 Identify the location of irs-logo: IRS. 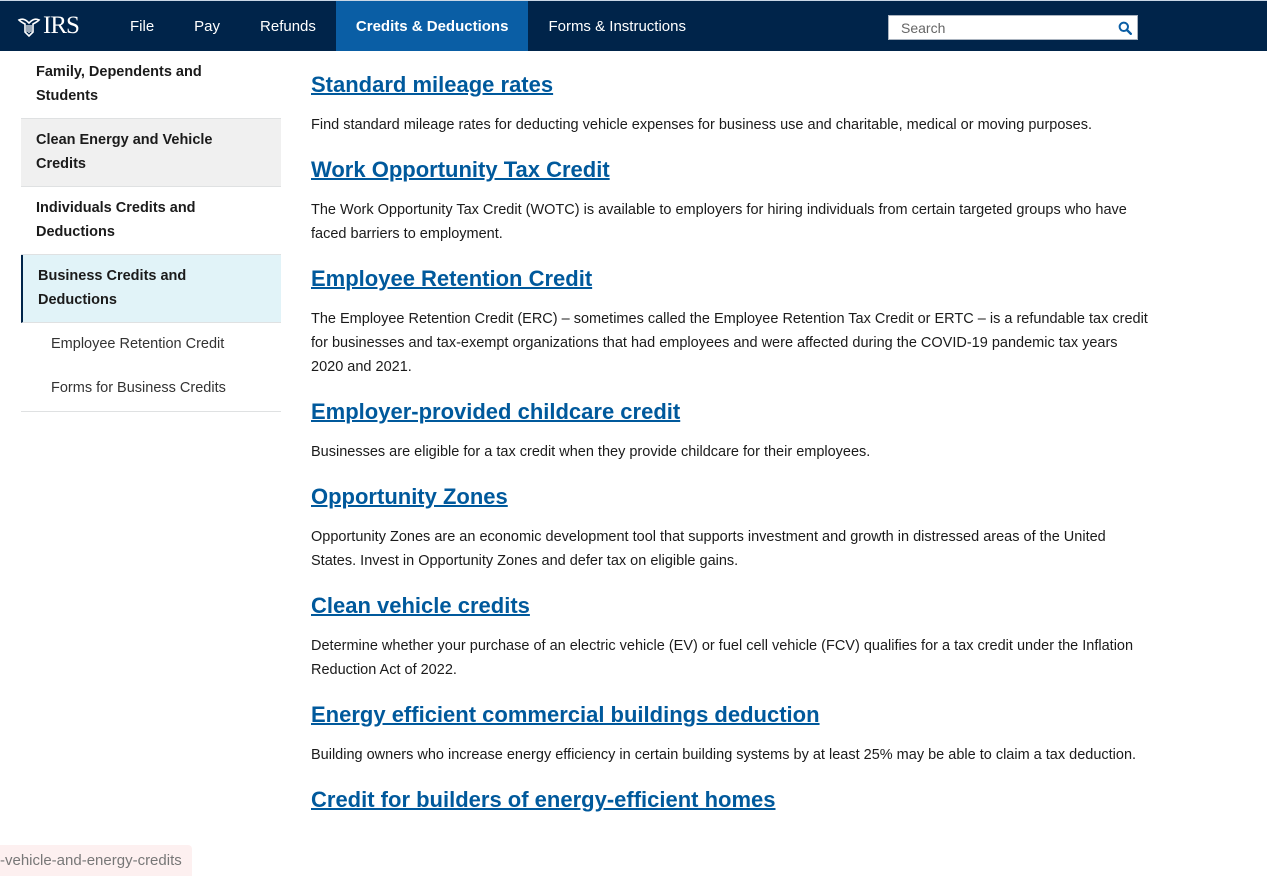
(48, 26).